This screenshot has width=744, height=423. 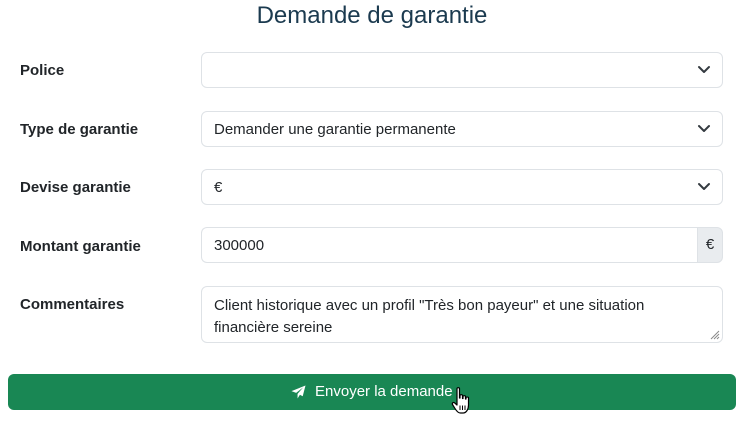 I want to click on police-label: Police, so click(x=42, y=70).